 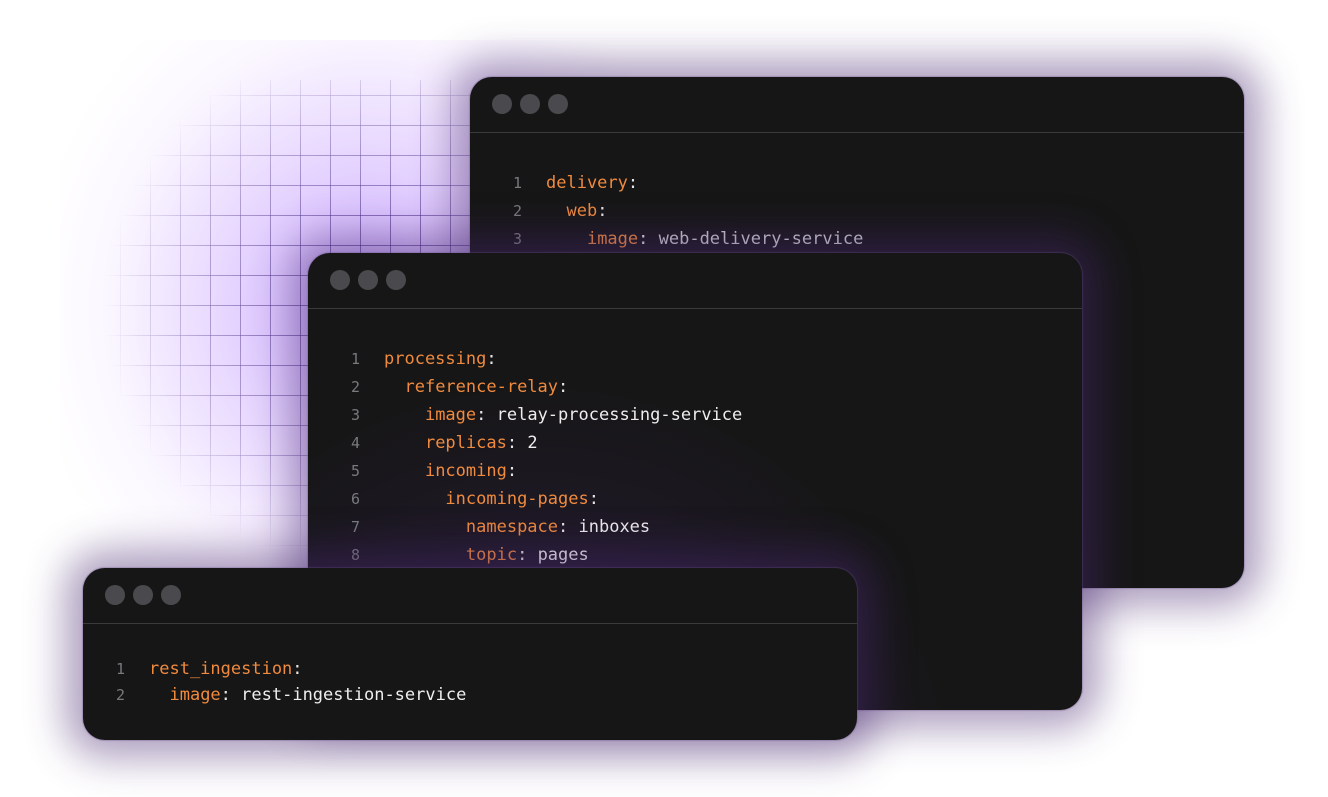 What do you see at coordinates (756, 239) in the screenshot?
I see `yaml-value: web-delivery-service` at bounding box center [756, 239].